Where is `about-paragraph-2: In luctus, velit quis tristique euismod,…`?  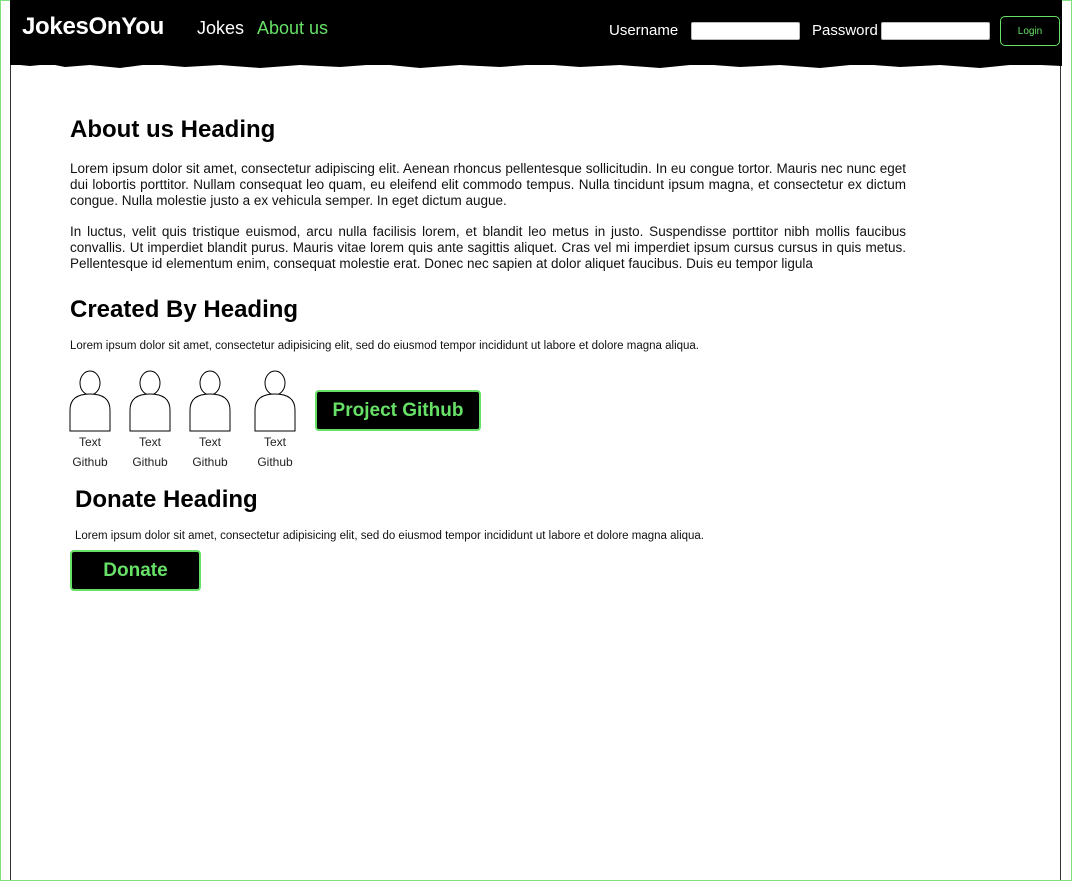 about-paragraph-2: In luctus, velit quis tristique euismod,… is located at coordinates (488, 247).